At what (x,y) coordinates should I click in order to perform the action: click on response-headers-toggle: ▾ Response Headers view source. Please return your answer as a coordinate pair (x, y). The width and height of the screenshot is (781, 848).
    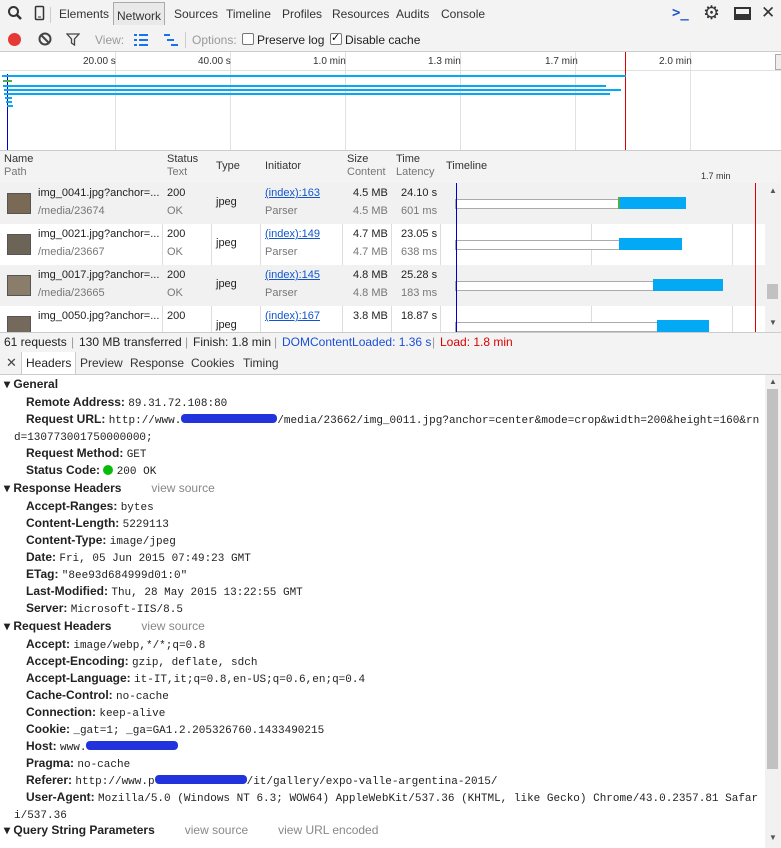
    Looking at the image, I should click on (109, 488).